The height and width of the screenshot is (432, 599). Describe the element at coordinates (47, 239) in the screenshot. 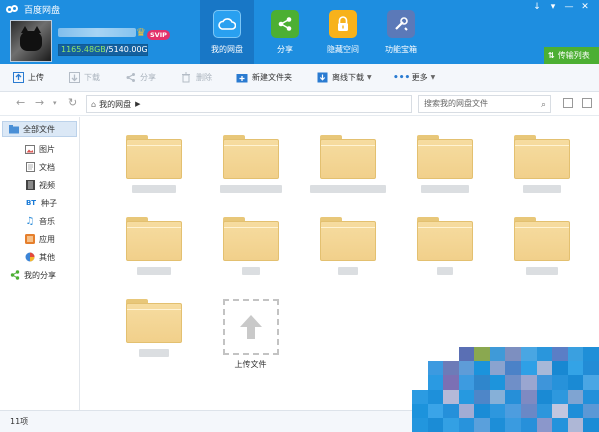

I see `sidebar-item-label: 应用` at that location.